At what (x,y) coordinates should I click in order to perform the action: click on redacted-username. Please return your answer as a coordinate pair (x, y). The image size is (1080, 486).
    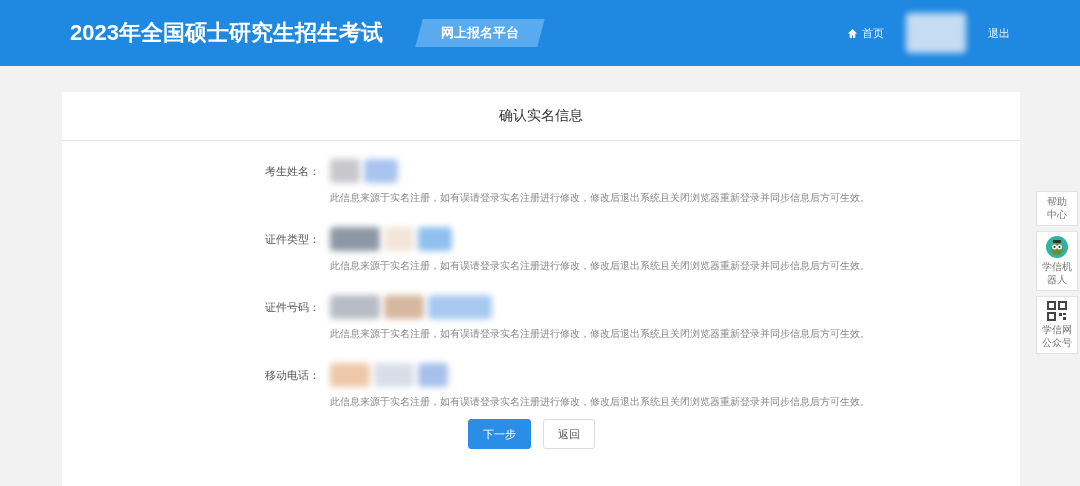
    Looking at the image, I should click on (936, 33).